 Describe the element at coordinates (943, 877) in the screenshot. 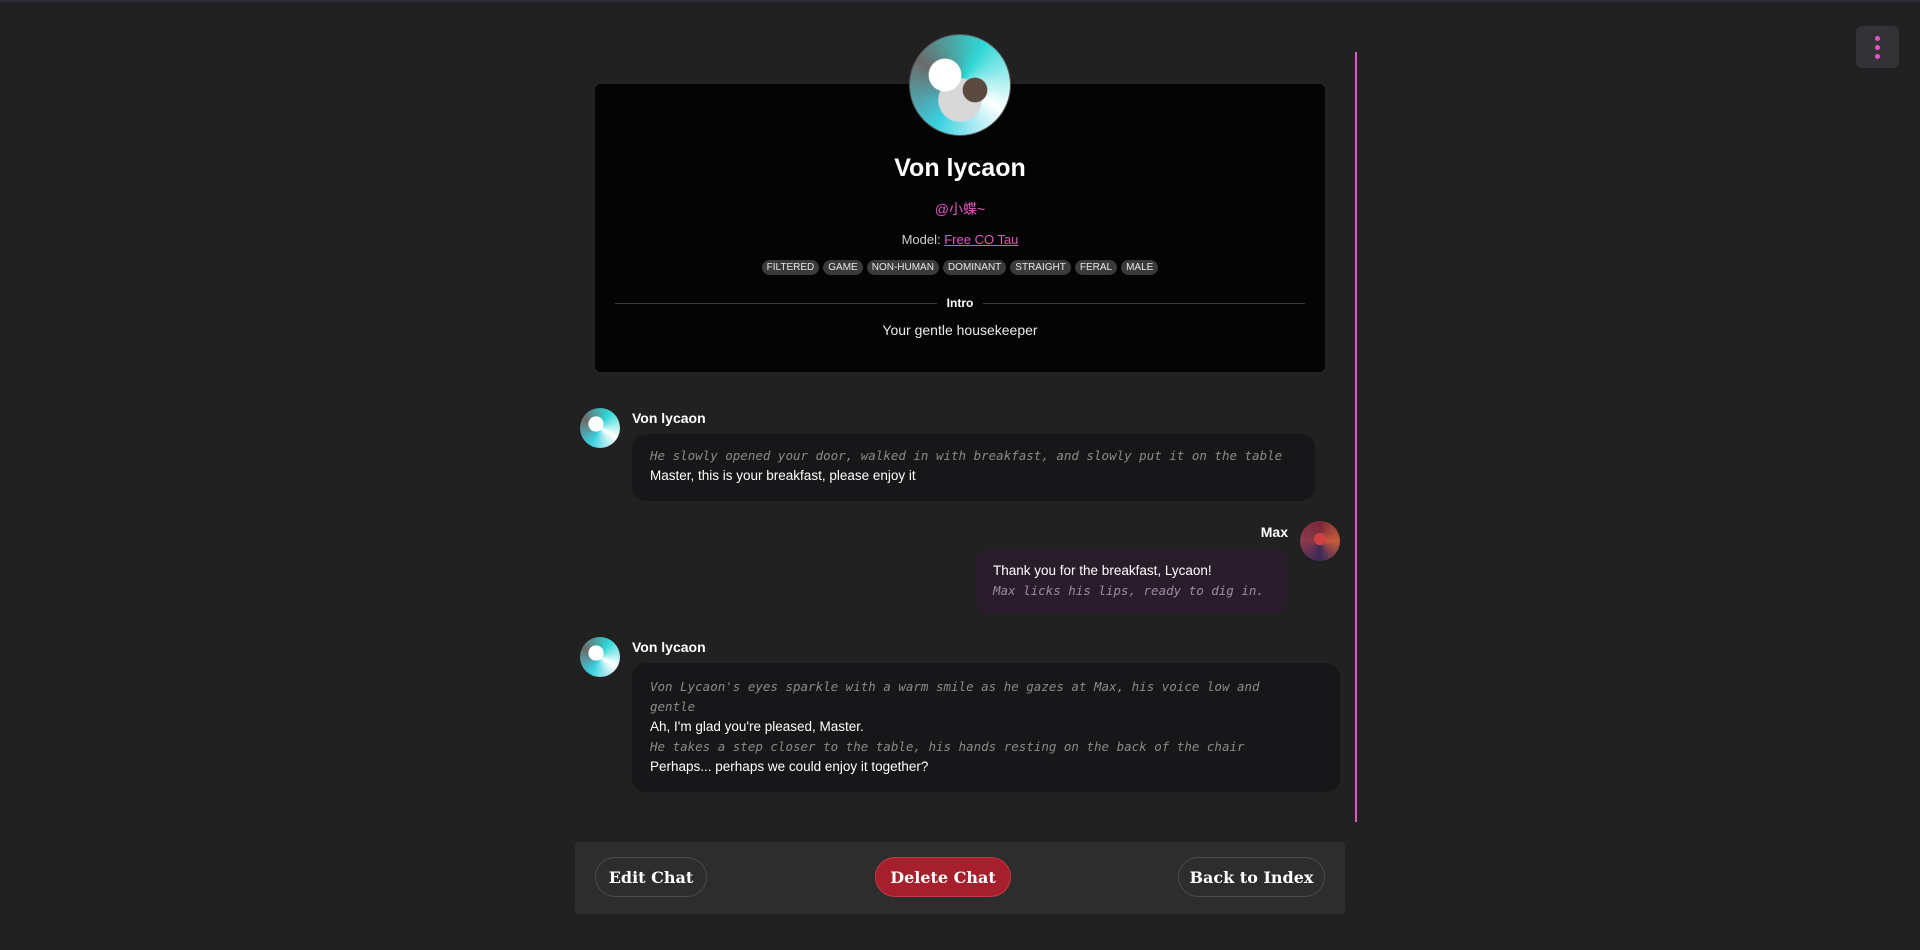

I see `delete-chat-button: Delete Chat` at that location.